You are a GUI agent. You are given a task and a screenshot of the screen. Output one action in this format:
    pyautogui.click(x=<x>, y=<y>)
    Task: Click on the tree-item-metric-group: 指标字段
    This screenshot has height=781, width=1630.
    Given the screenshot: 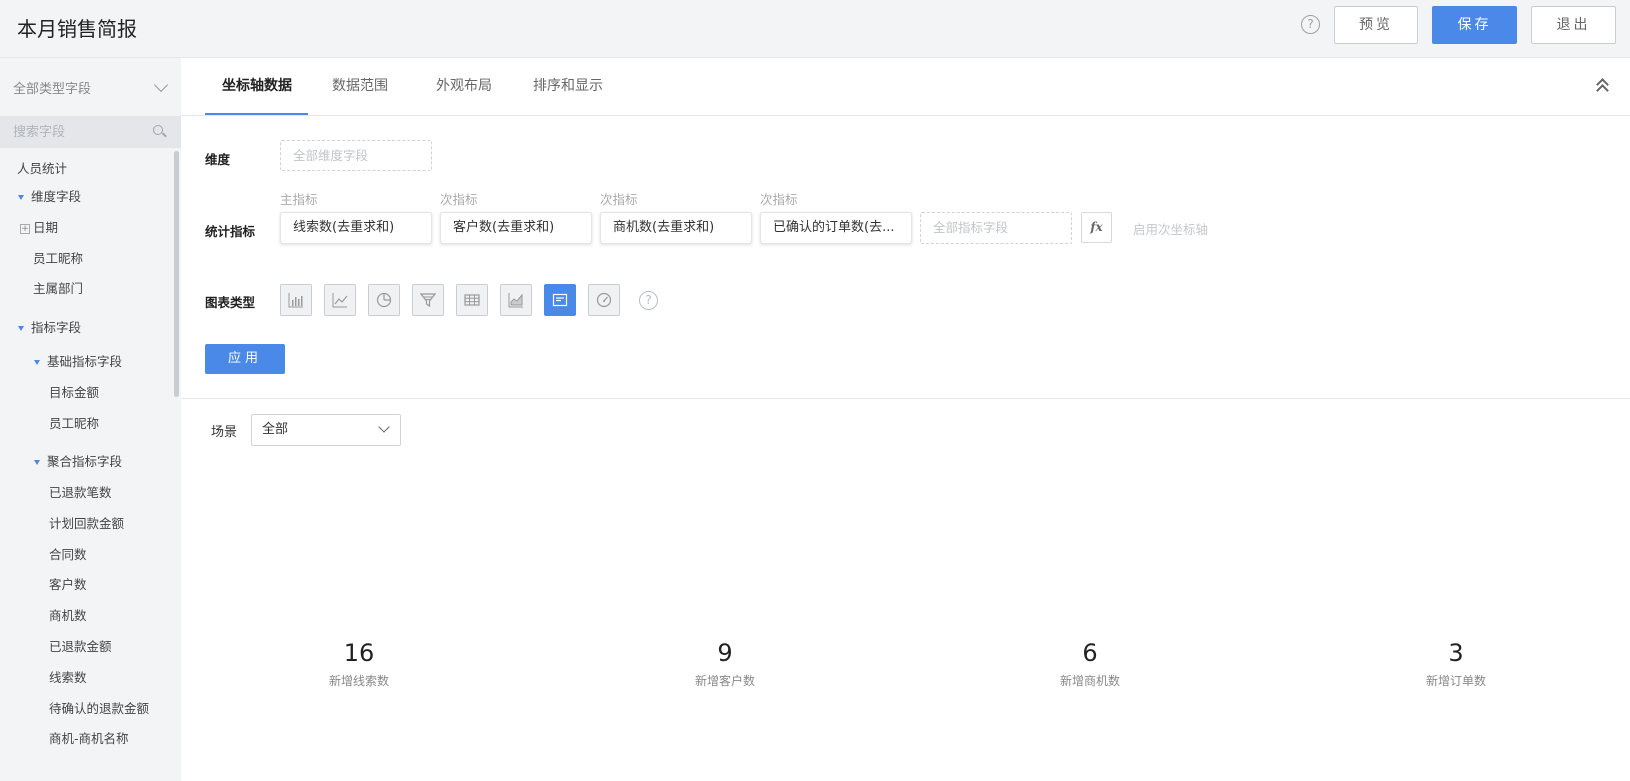 What is the action you would take?
    pyautogui.click(x=49, y=326)
    